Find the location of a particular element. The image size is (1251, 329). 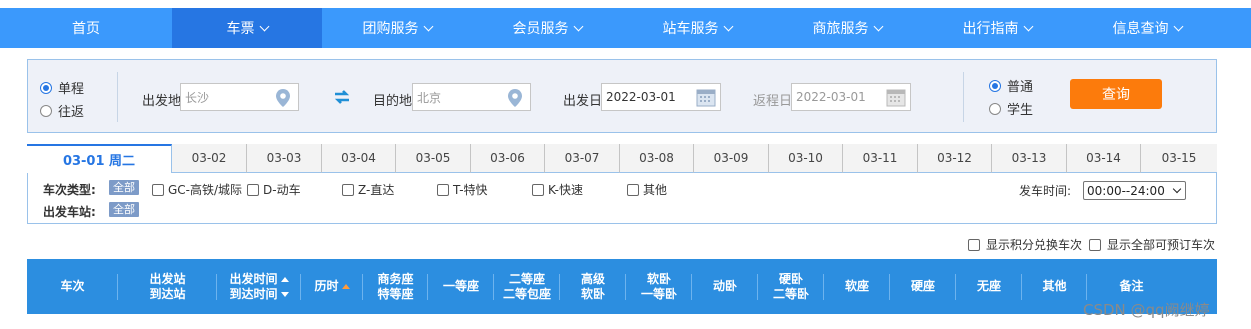

filter-other: 其他 is located at coordinates (647, 189).